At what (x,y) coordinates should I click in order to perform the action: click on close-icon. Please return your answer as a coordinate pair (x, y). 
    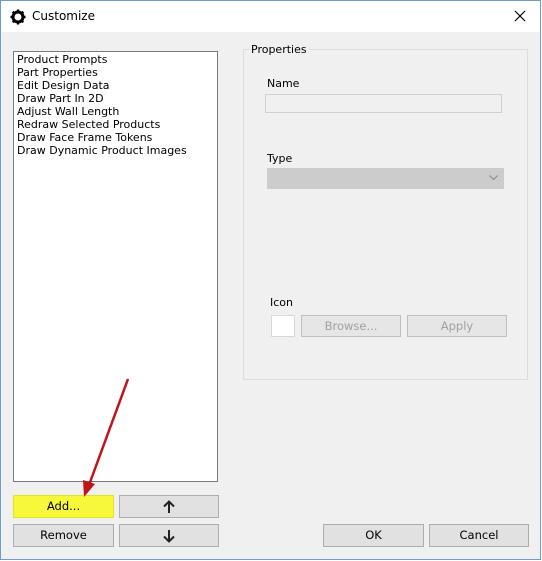
    Looking at the image, I should click on (520, 16).